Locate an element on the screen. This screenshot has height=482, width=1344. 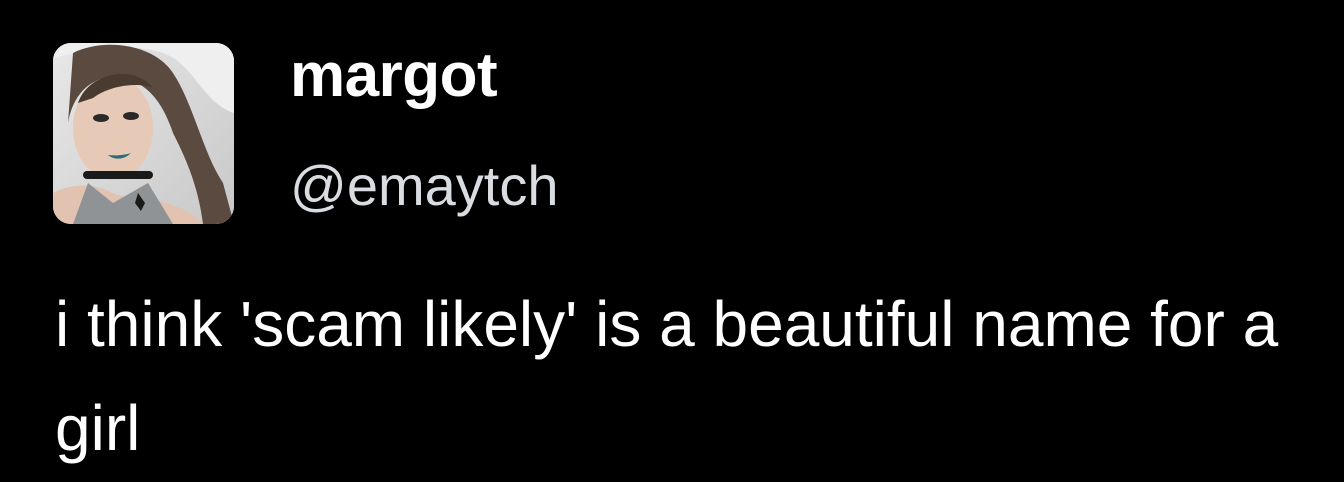
avatar is located at coordinates (143, 133).